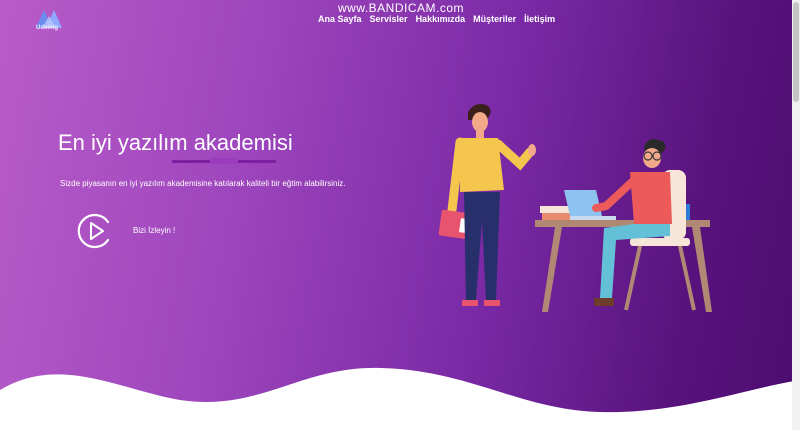 This screenshot has width=800, height=430. What do you see at coordinates (441, 19) in the screenshot?
I see `nav-item-hakkimizda: Hakkımızda` at bounding box center [441, 19].